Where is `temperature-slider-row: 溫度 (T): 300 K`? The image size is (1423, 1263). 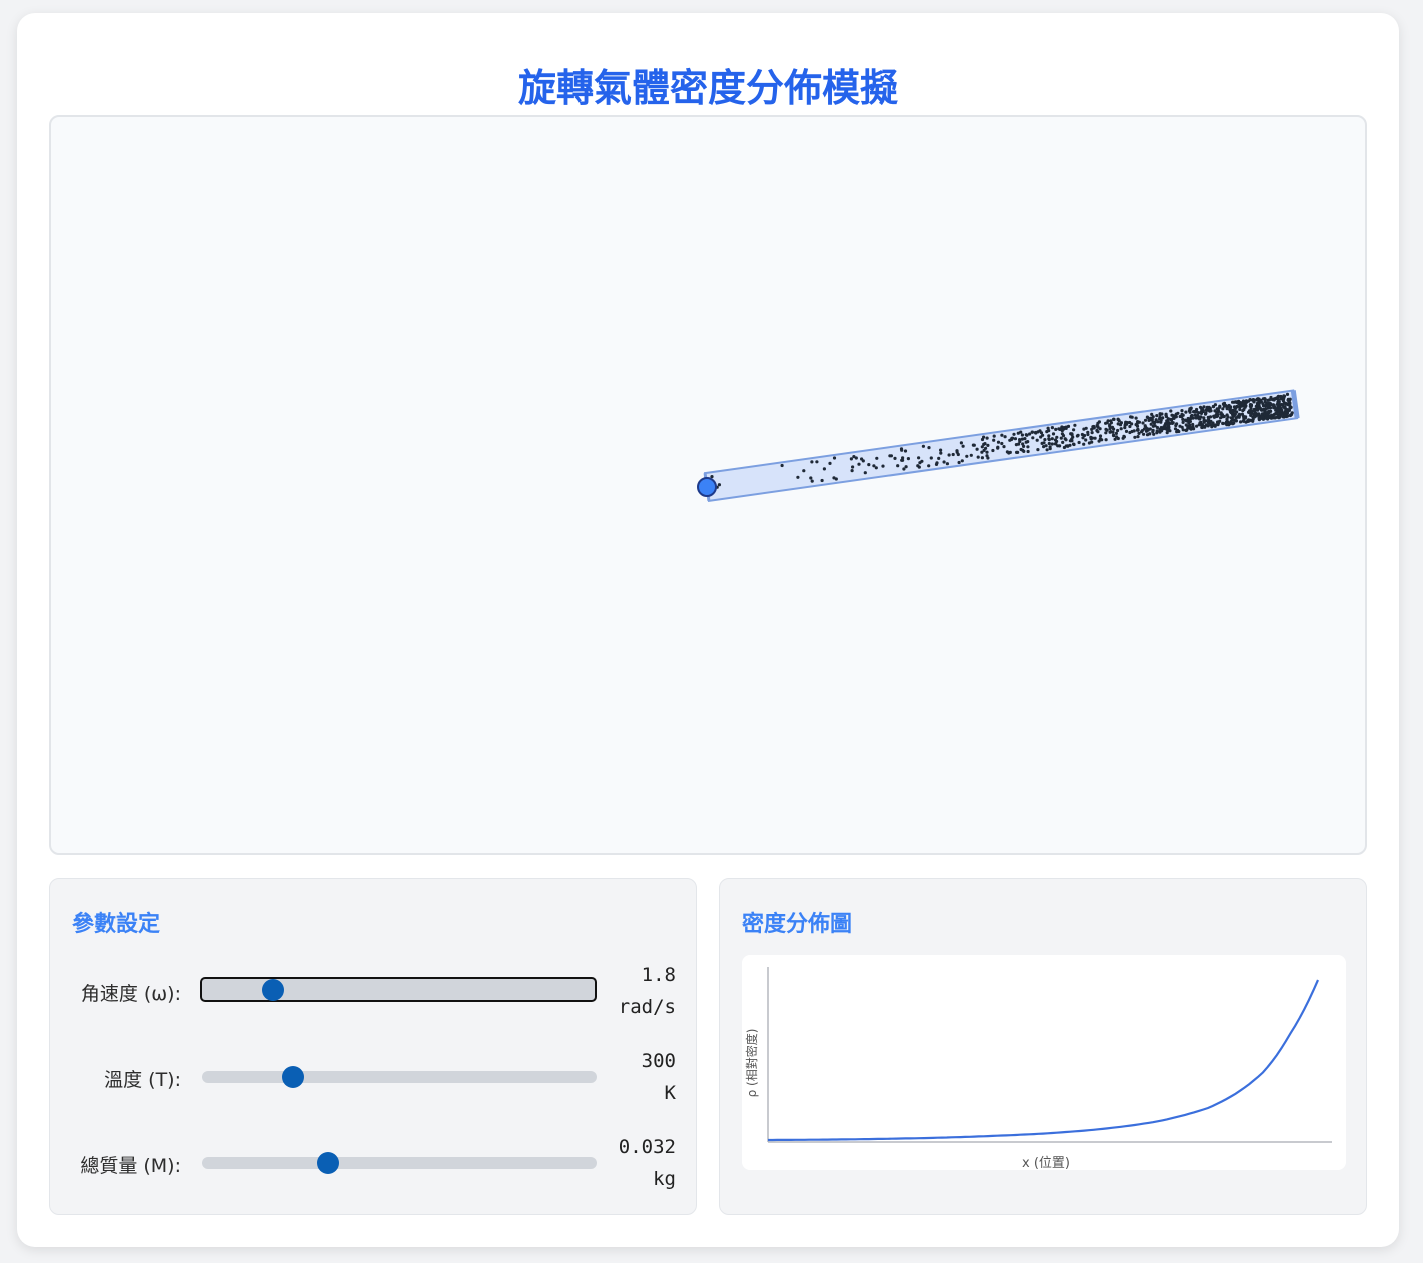 temperature-slider-row: 溫度 (T): 300 K is located at coordinates (374, 1080).